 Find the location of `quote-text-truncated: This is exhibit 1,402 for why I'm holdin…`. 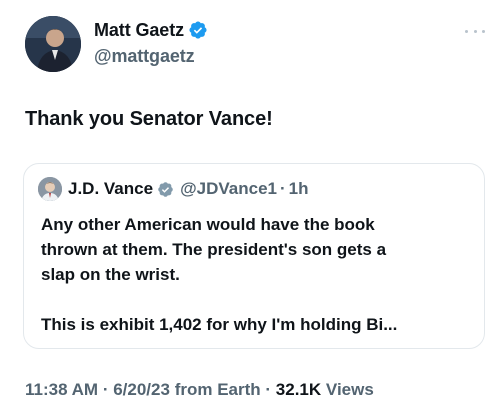

quote-text-truncated: This is exhibit 1,402 for why I'm holdin… is located at coordinates (219, 324).